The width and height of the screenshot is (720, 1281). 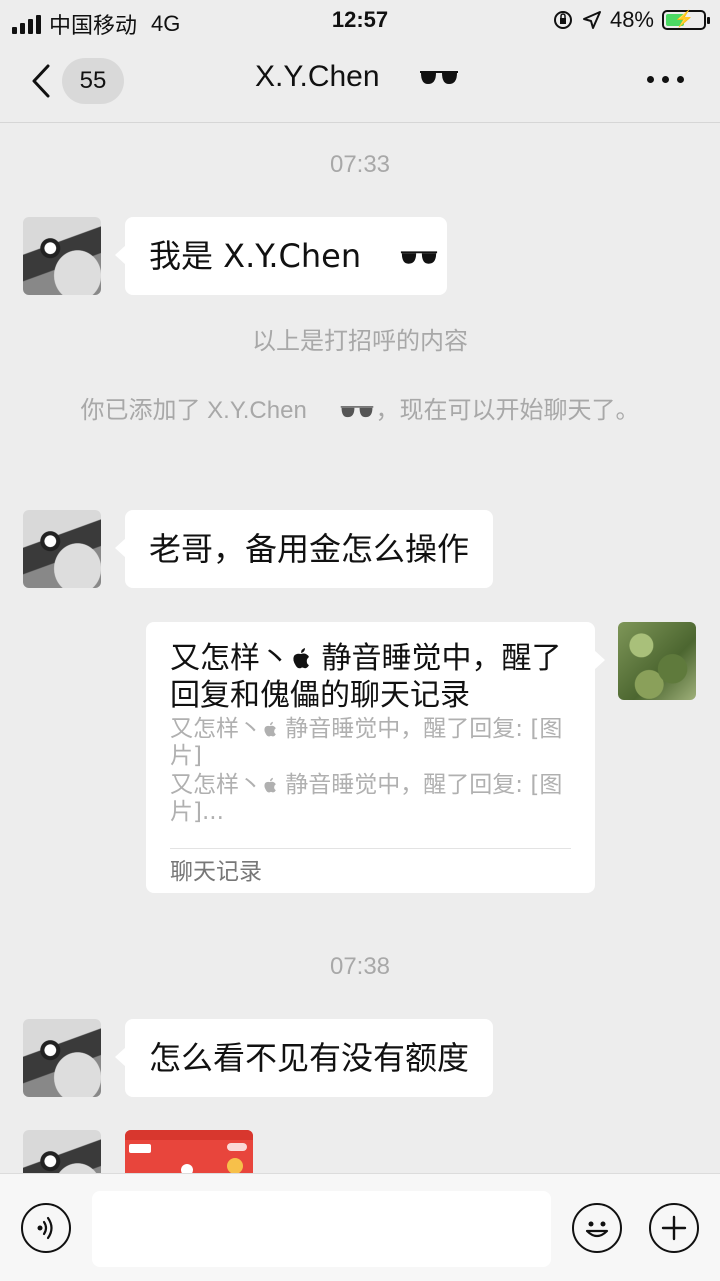 I want to click on message-text: 怎么看不见有没有额度, so click(x=309, y=1058).